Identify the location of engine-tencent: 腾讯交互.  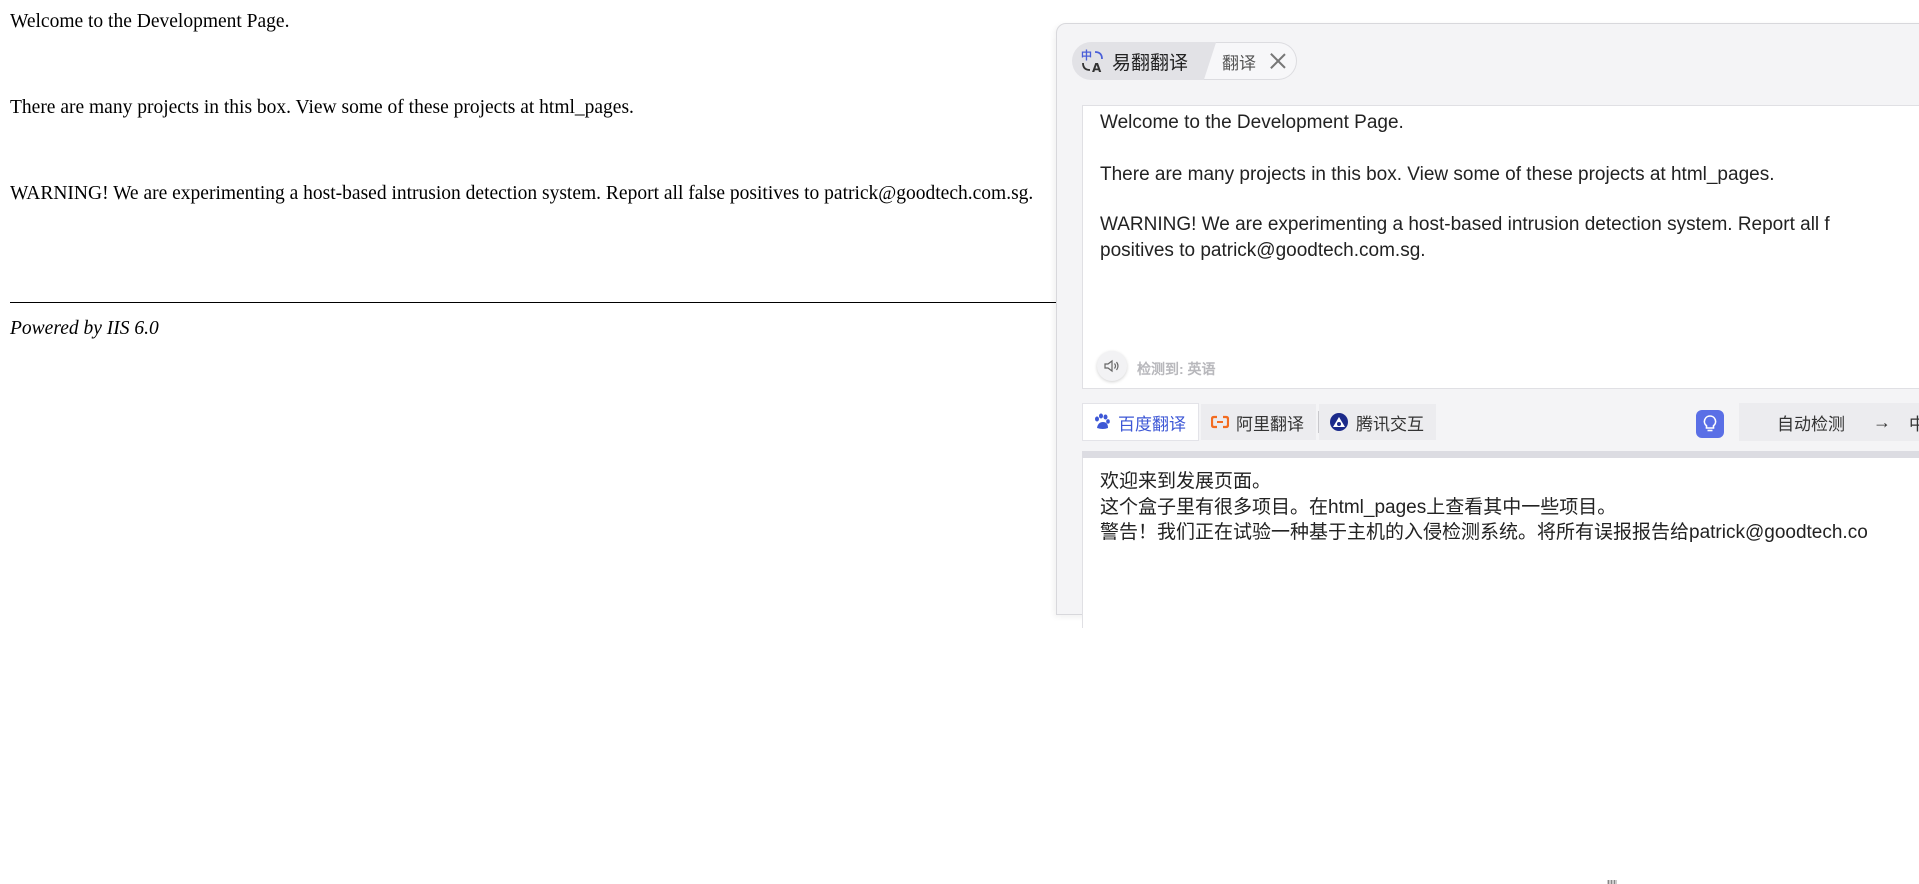
(1377, 422).